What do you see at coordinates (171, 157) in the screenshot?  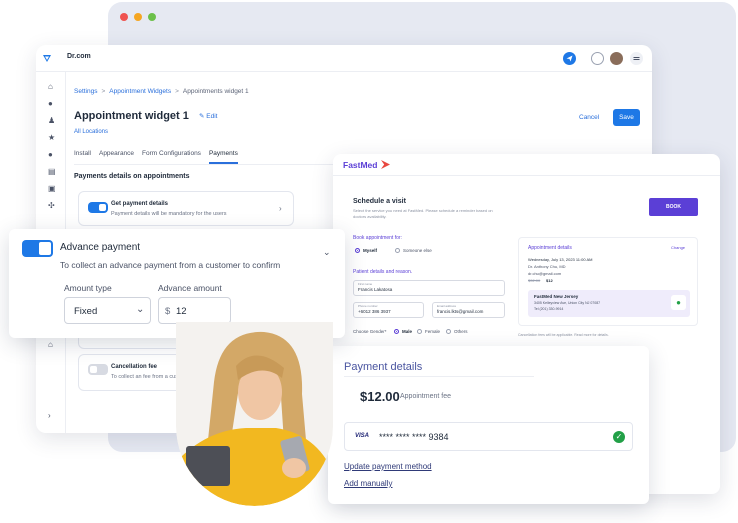 I see `tab-form-configurations: Form Configurations` at bounding box center [171, 157].